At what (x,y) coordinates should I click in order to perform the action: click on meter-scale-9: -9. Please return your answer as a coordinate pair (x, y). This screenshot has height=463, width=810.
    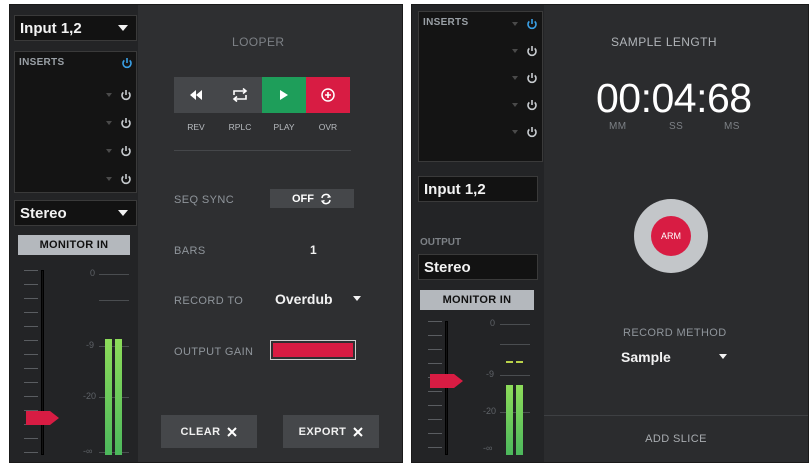
    Looking at the image, I should click on (90, 345).